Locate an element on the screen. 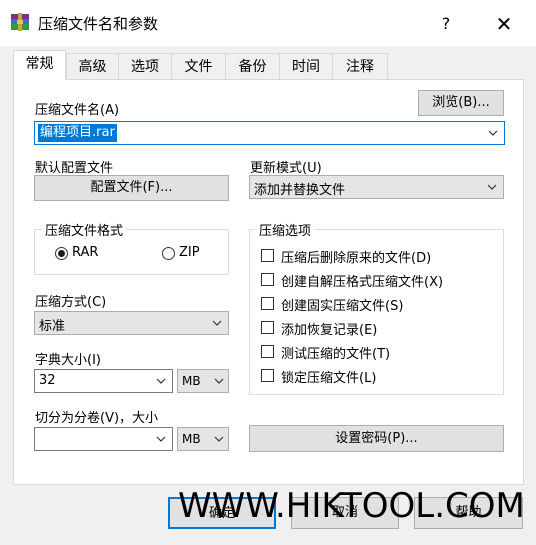  update-mode-value: 添加并替换文件 is located at coordinates (300, 190).